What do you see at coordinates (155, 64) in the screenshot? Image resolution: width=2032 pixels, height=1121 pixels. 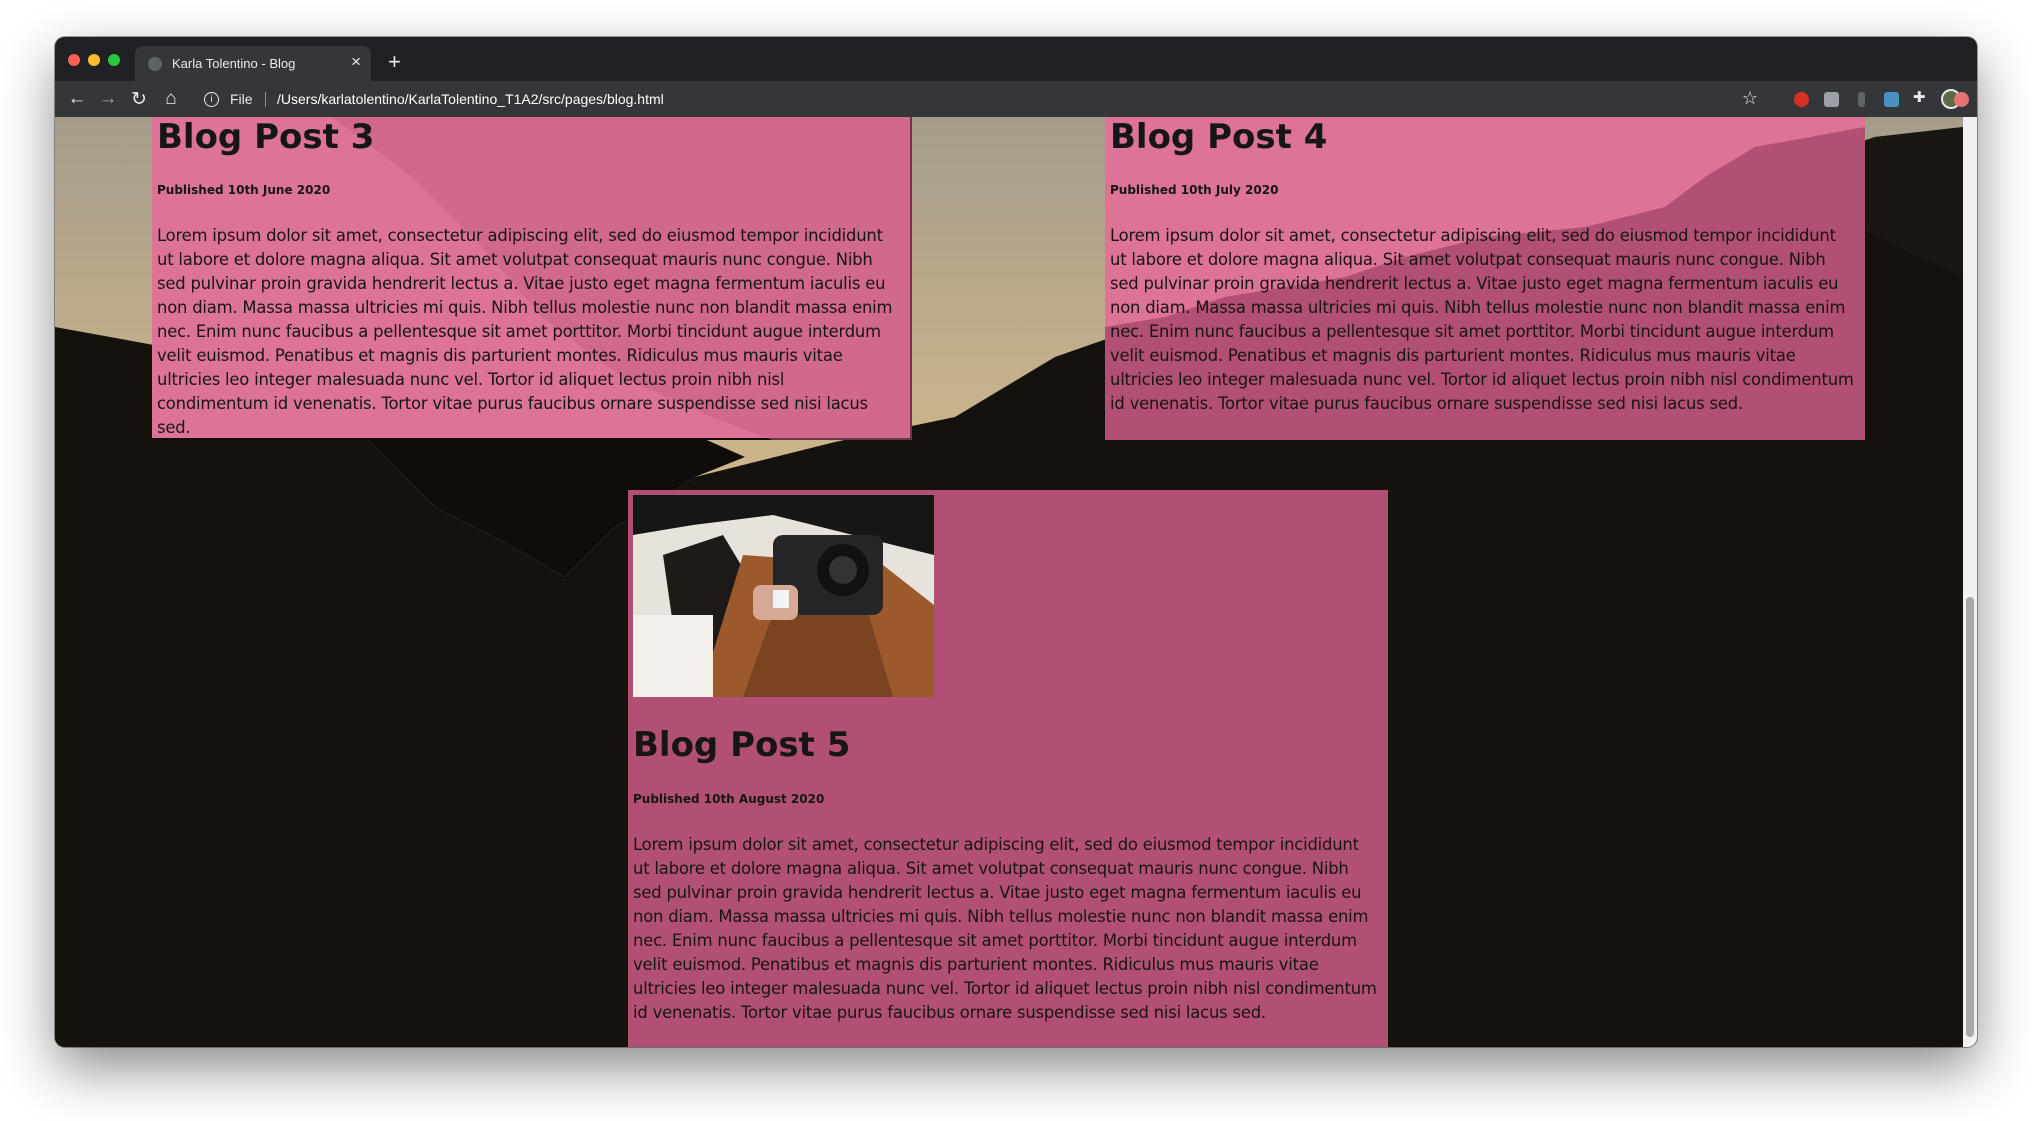 I see `globe-icon` at bounding box center [155, 64].